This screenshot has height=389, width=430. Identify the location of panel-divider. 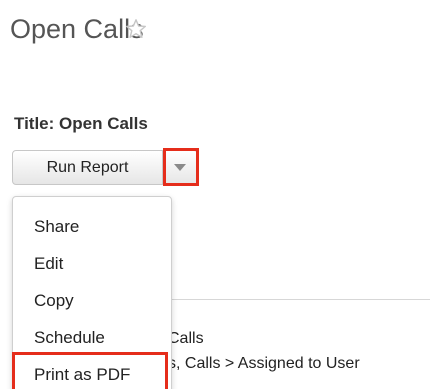
(295, 299).